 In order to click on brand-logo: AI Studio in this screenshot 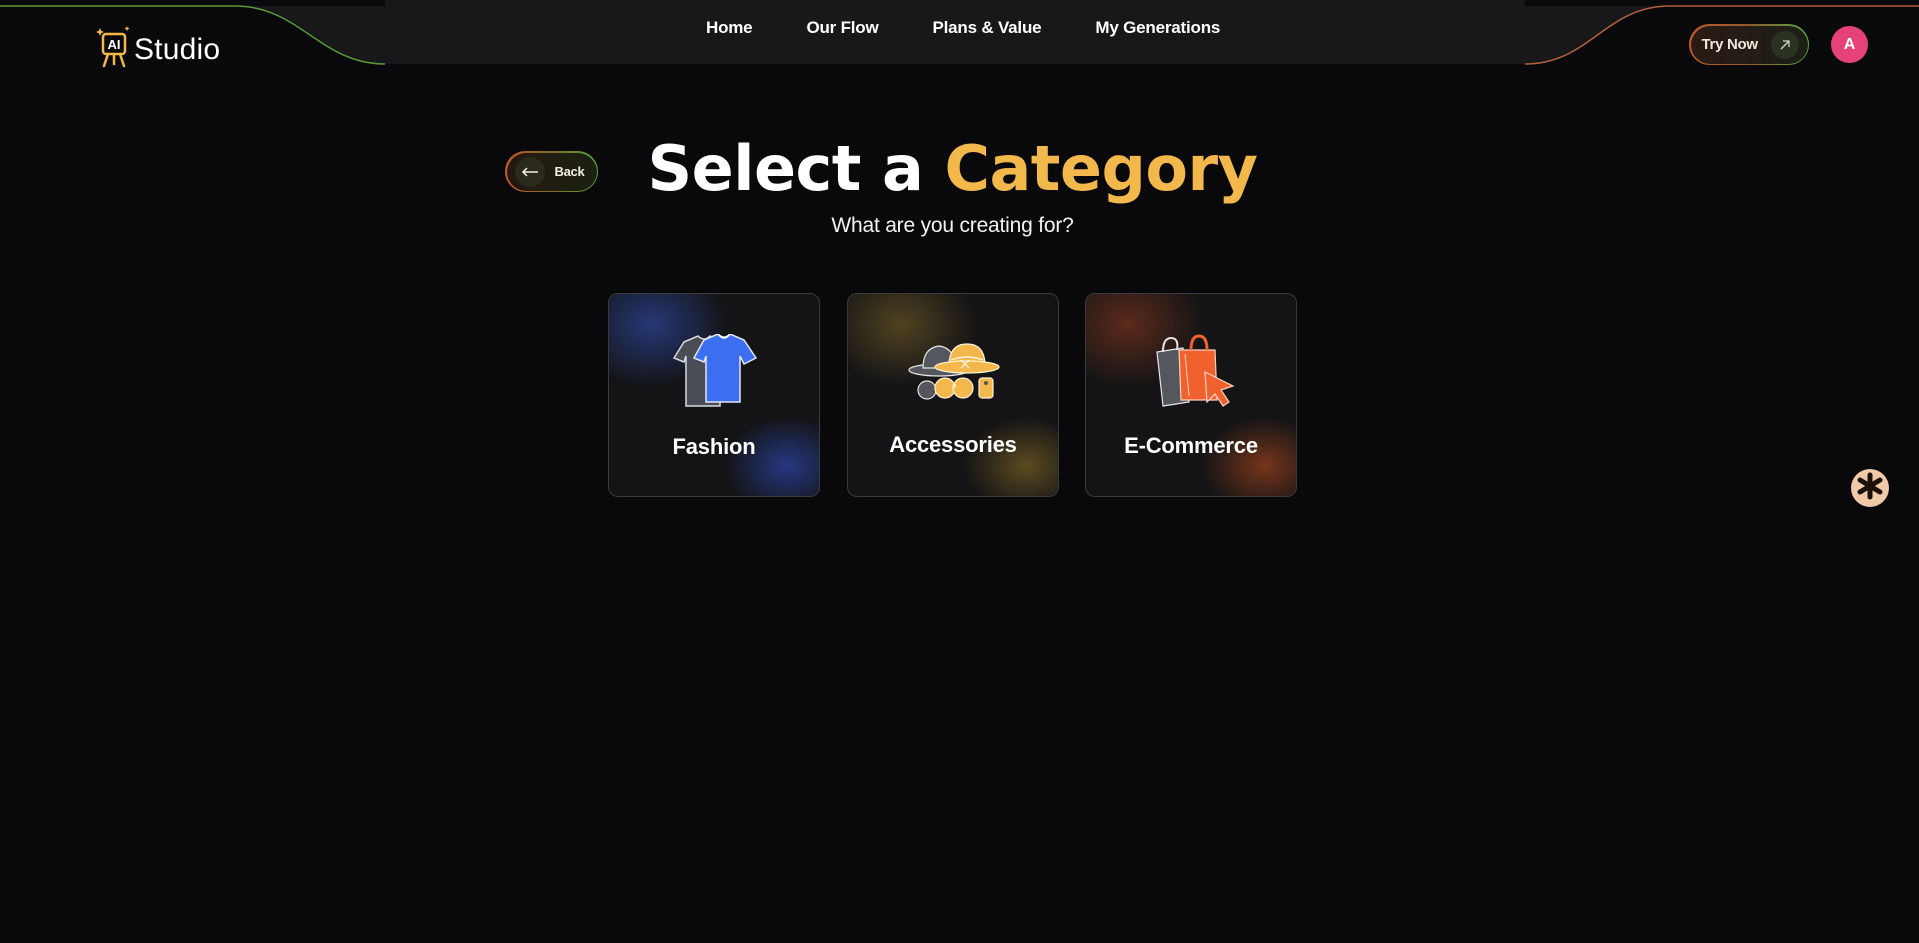, I will do `click(157, 45)`.